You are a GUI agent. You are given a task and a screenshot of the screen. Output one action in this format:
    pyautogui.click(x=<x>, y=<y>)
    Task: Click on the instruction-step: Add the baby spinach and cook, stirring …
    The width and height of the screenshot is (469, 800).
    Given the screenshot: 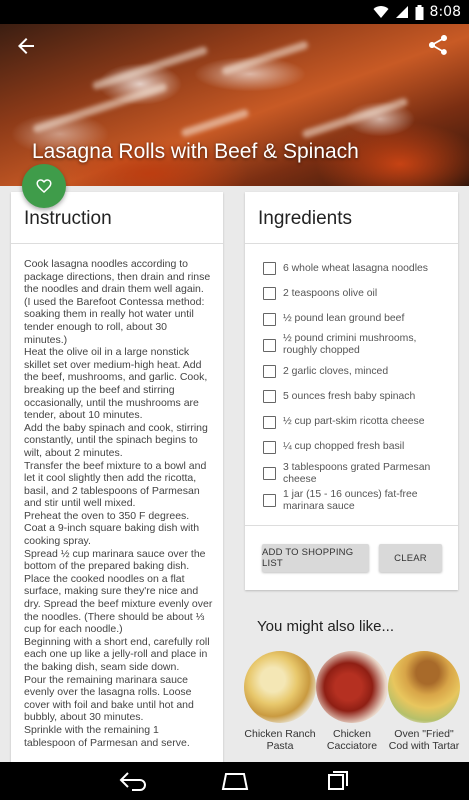 What is the action you would take?
    pyautogui.click(x=116, y=440)
    